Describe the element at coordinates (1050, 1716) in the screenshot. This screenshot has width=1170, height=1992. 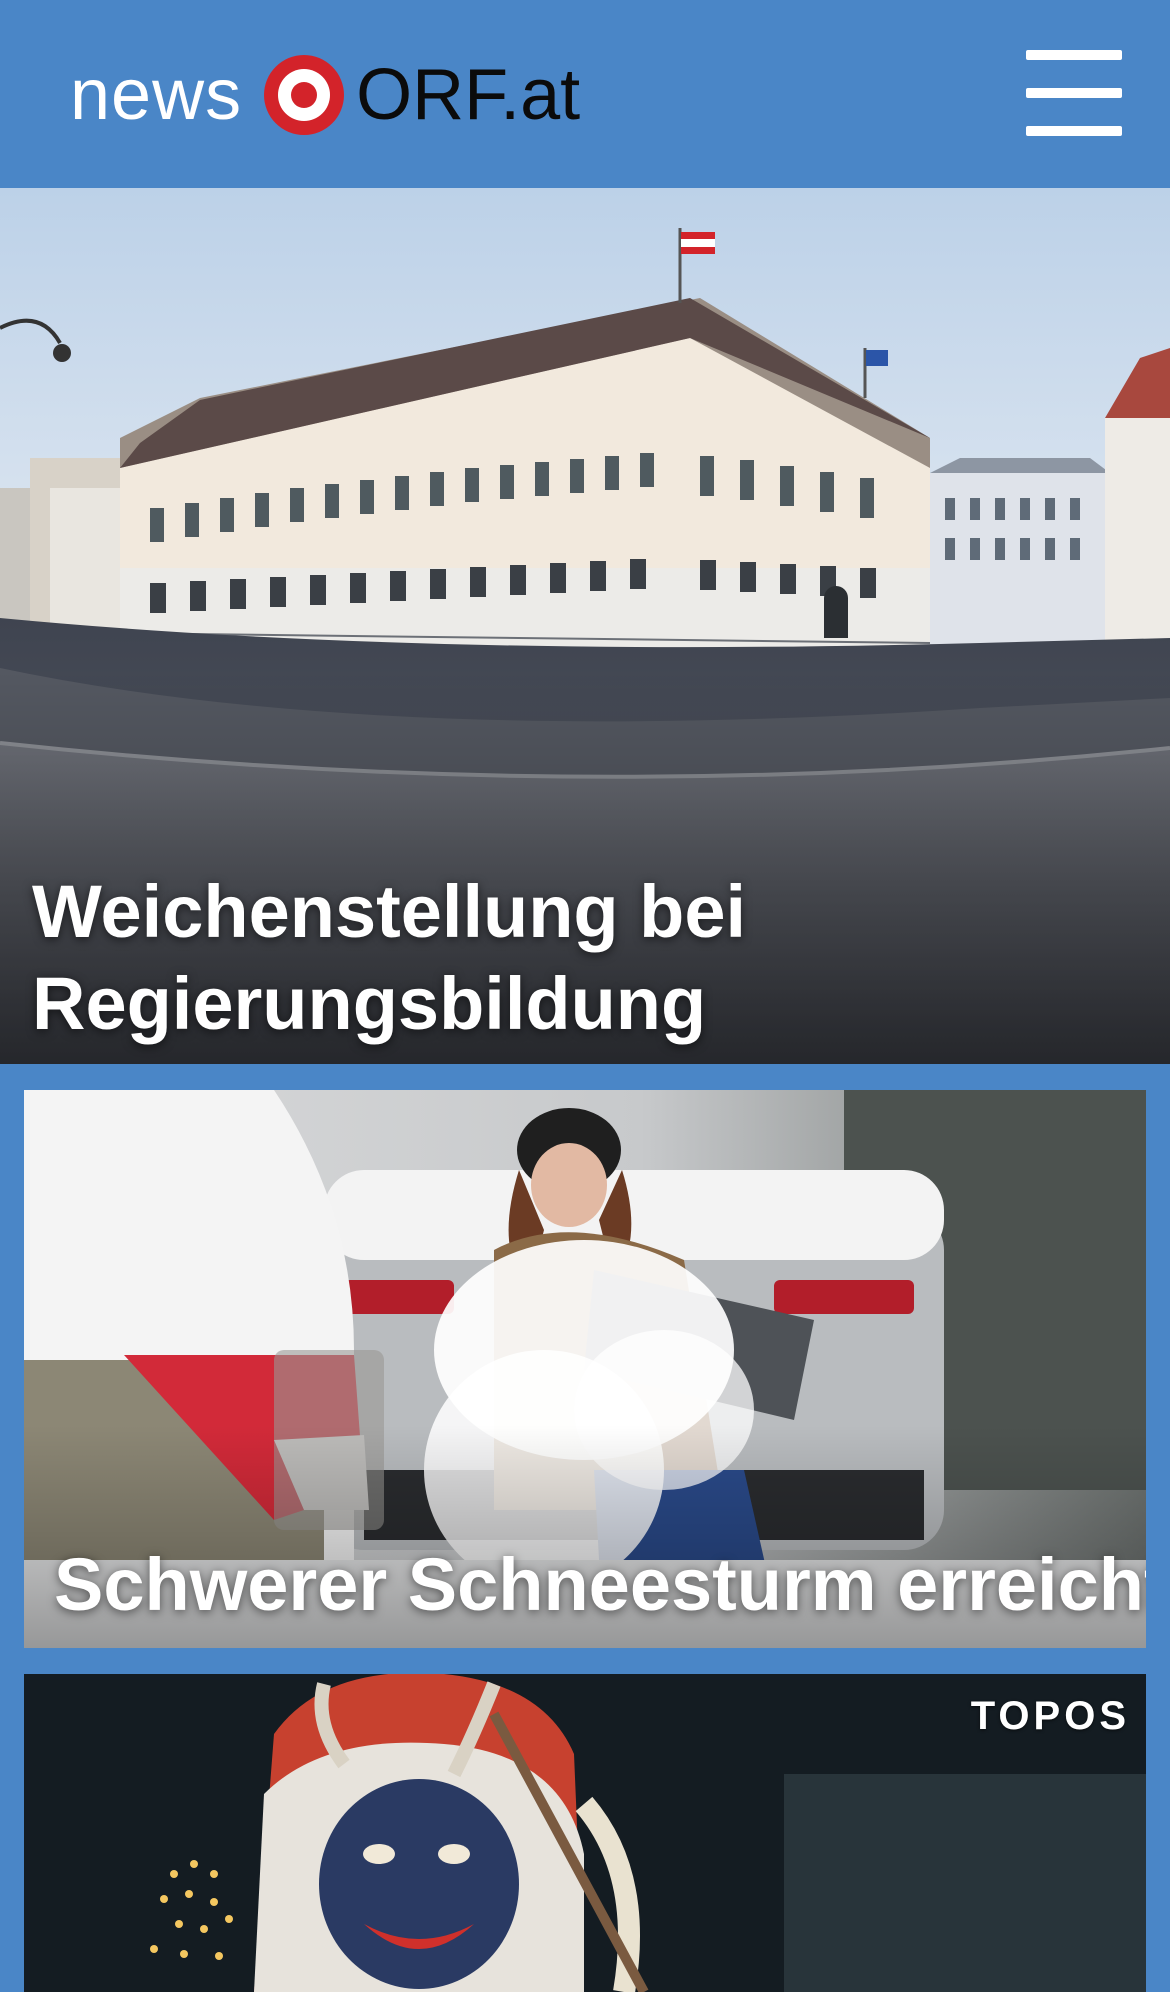
I see `topos-badge: TOPOS` at that location.